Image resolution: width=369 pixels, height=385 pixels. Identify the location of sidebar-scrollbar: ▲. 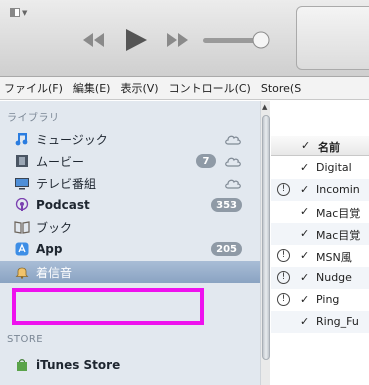
(265, 243).